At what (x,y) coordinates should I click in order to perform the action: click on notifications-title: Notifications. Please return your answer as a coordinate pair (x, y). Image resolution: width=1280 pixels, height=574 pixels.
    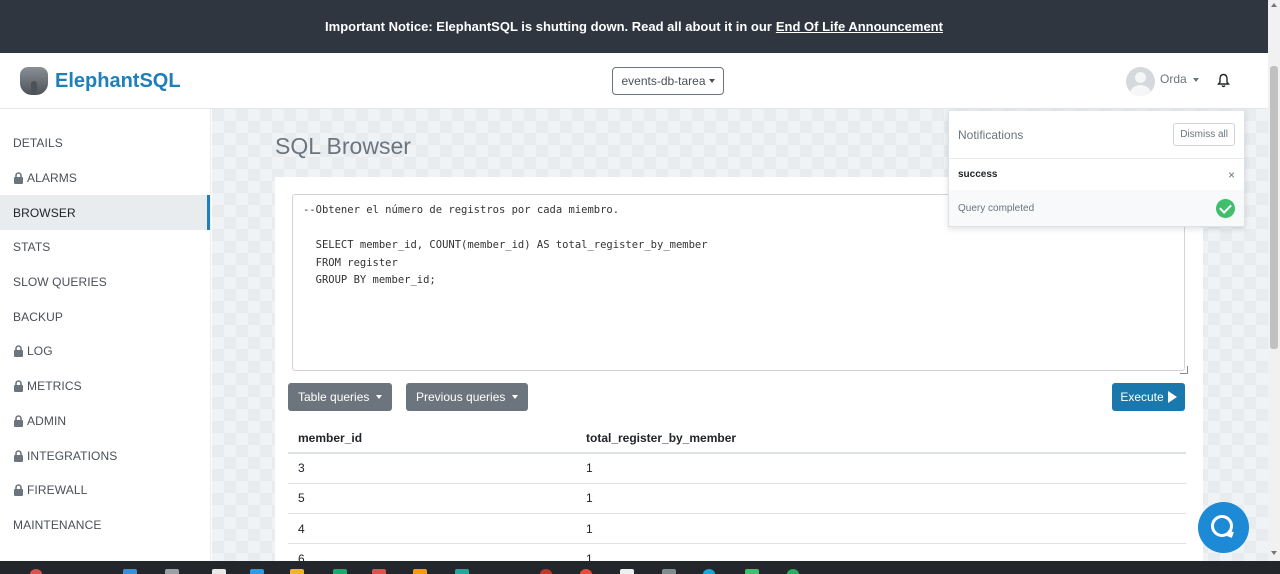
    Looking at the image, I should click on (991, 134).